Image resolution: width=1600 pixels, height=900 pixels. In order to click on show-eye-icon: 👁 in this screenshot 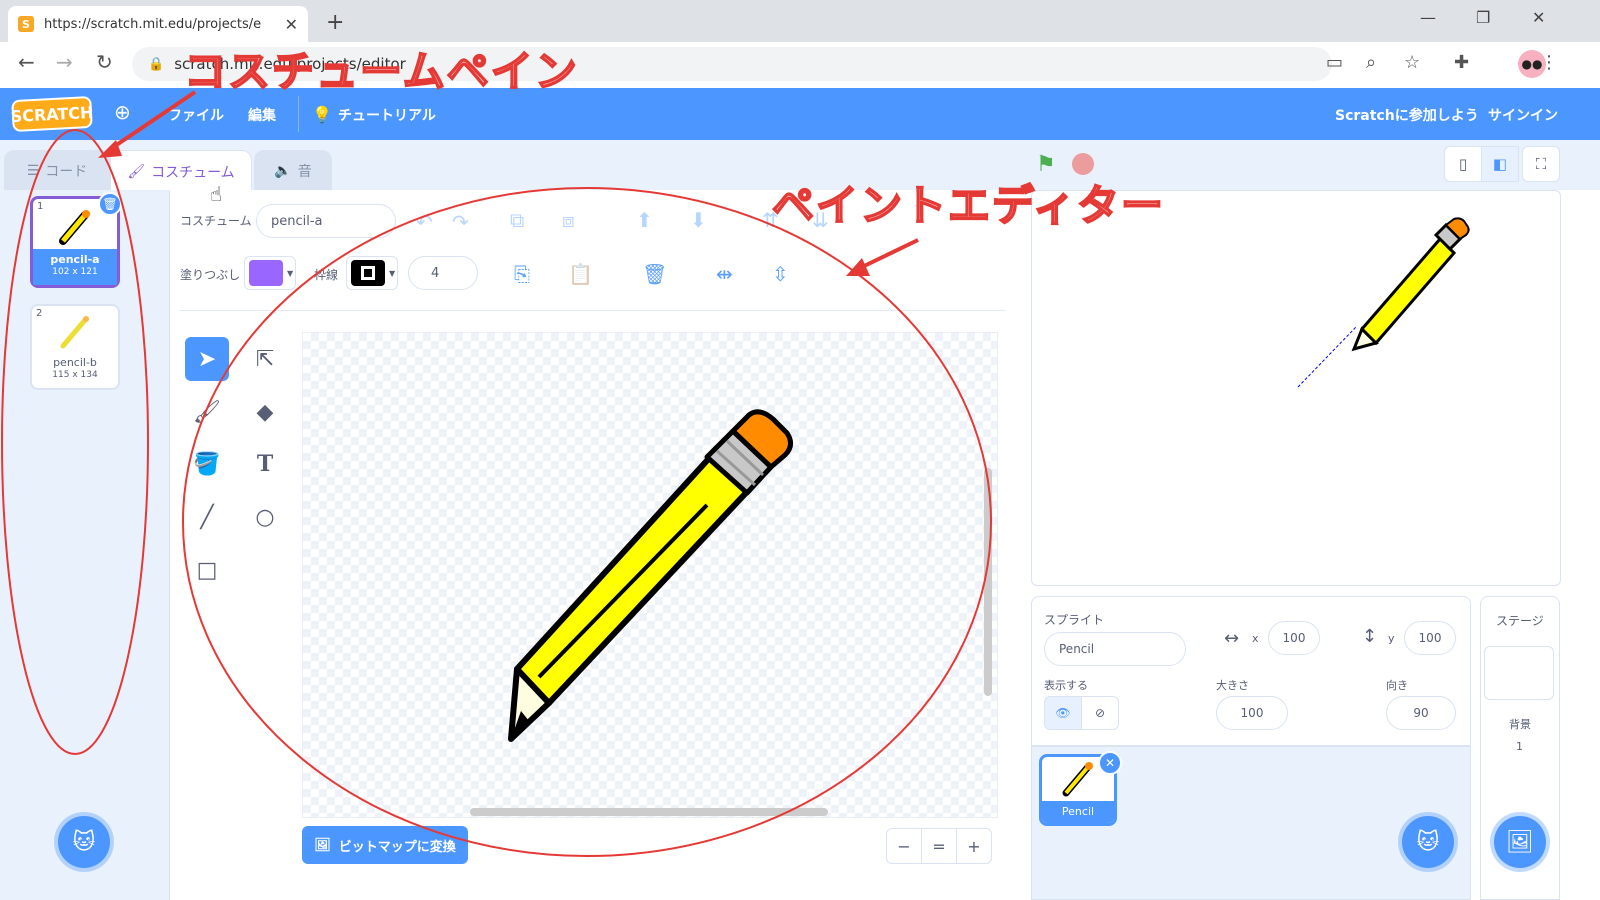, I will do `click(1063, 713)`.